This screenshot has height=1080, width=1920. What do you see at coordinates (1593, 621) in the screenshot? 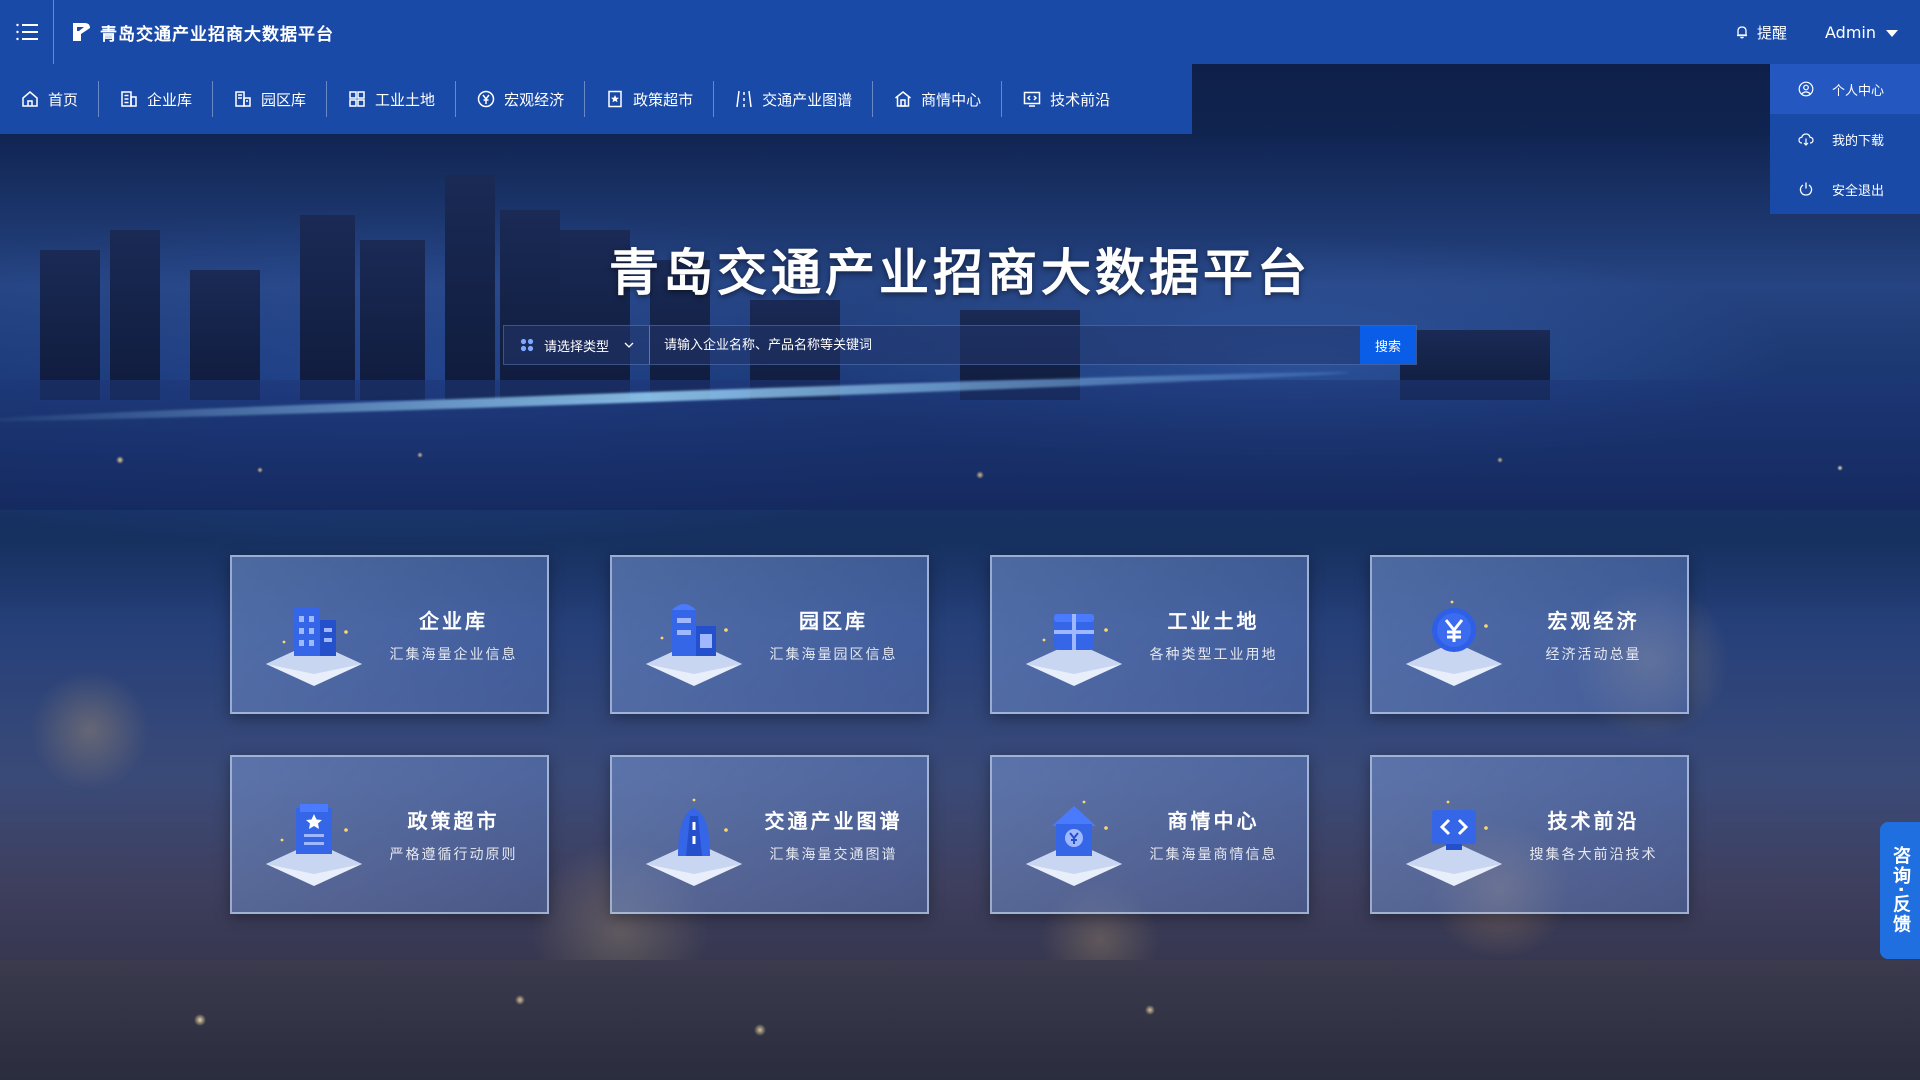
I see `card-title: 宏观经济` at bounding box center [1593, 621].